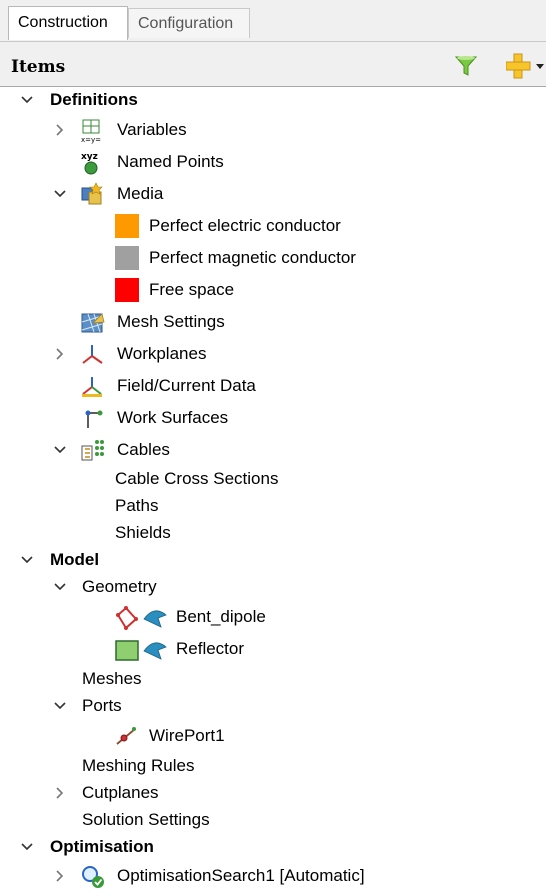  Describe the element at coordinates (273, 387) in the screenshot. I see `tree-item-field-current-data: Field/Current Data` at that location.